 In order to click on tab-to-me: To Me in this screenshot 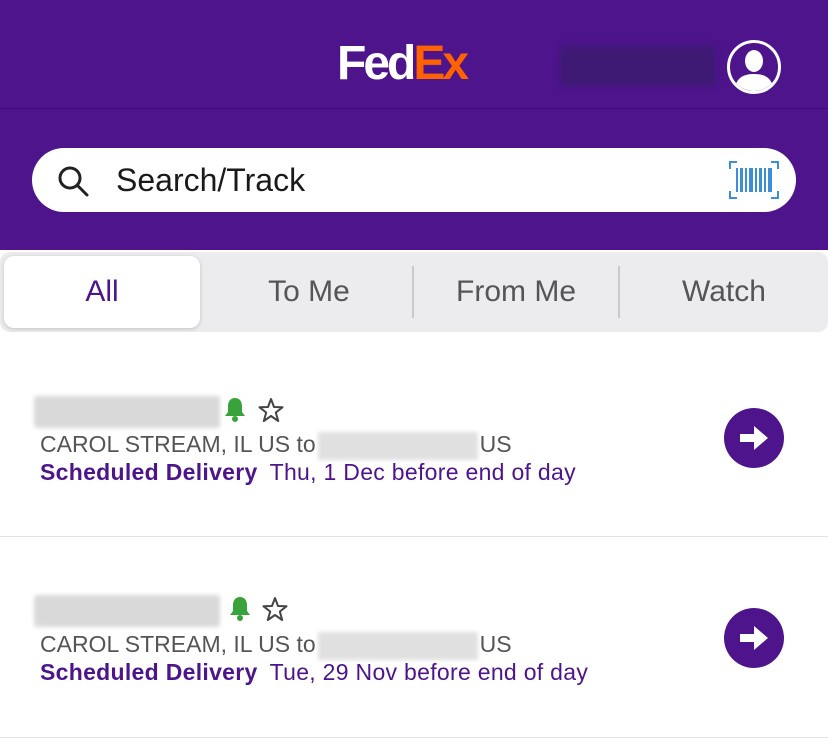, I will do `click(309, 292)`.